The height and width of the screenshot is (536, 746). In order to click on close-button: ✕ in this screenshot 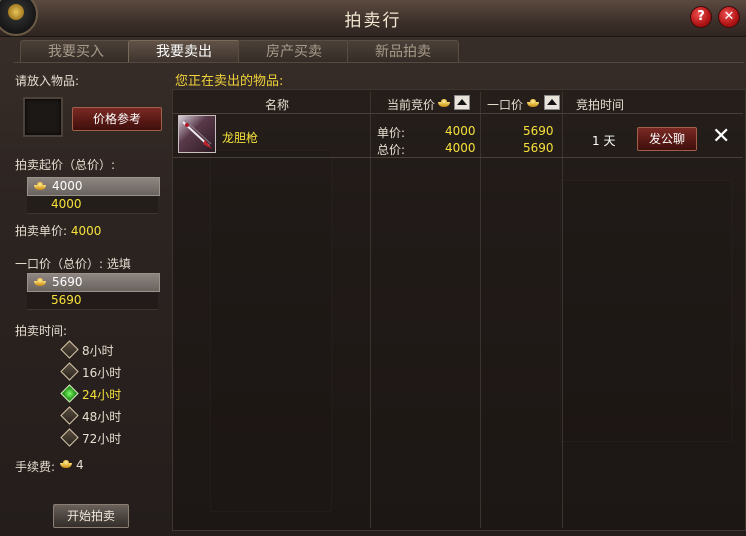, I will do `click(729, 17)`.